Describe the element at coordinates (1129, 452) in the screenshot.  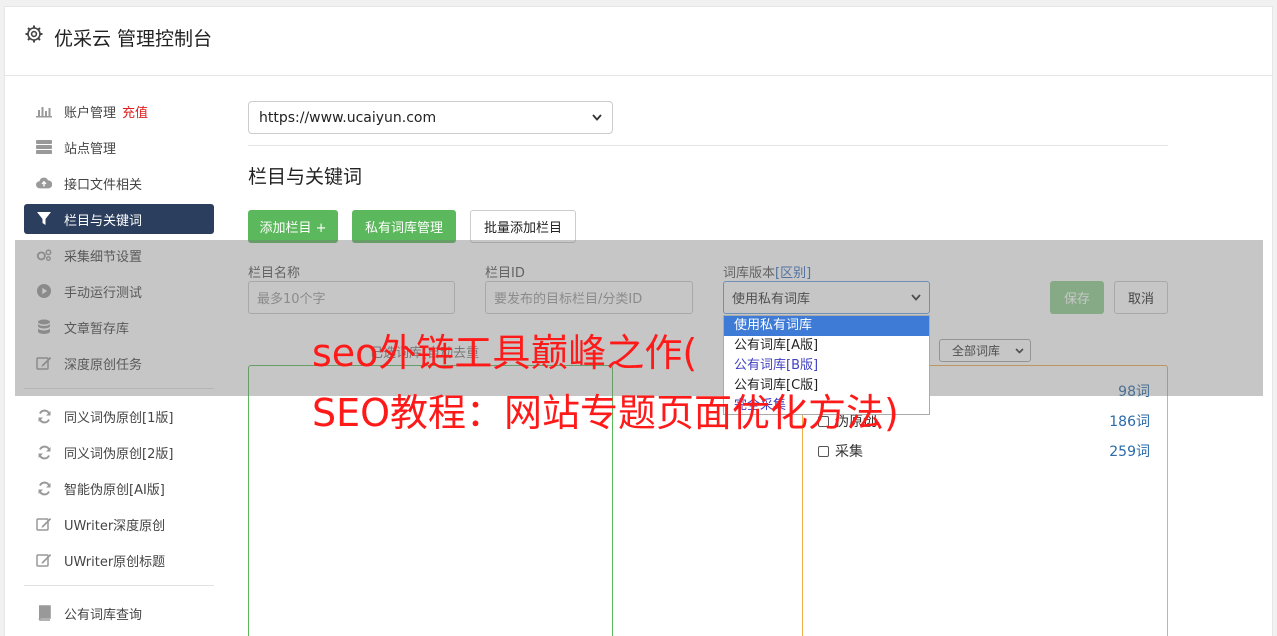
I see `lib-item-count: 259词` at that location.